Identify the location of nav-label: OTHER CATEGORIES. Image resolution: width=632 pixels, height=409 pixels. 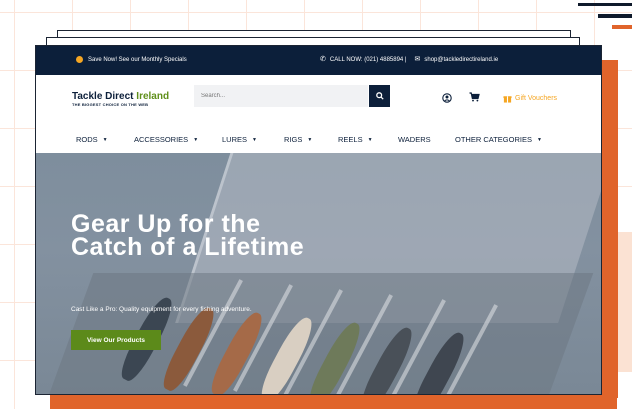
(493, 139).